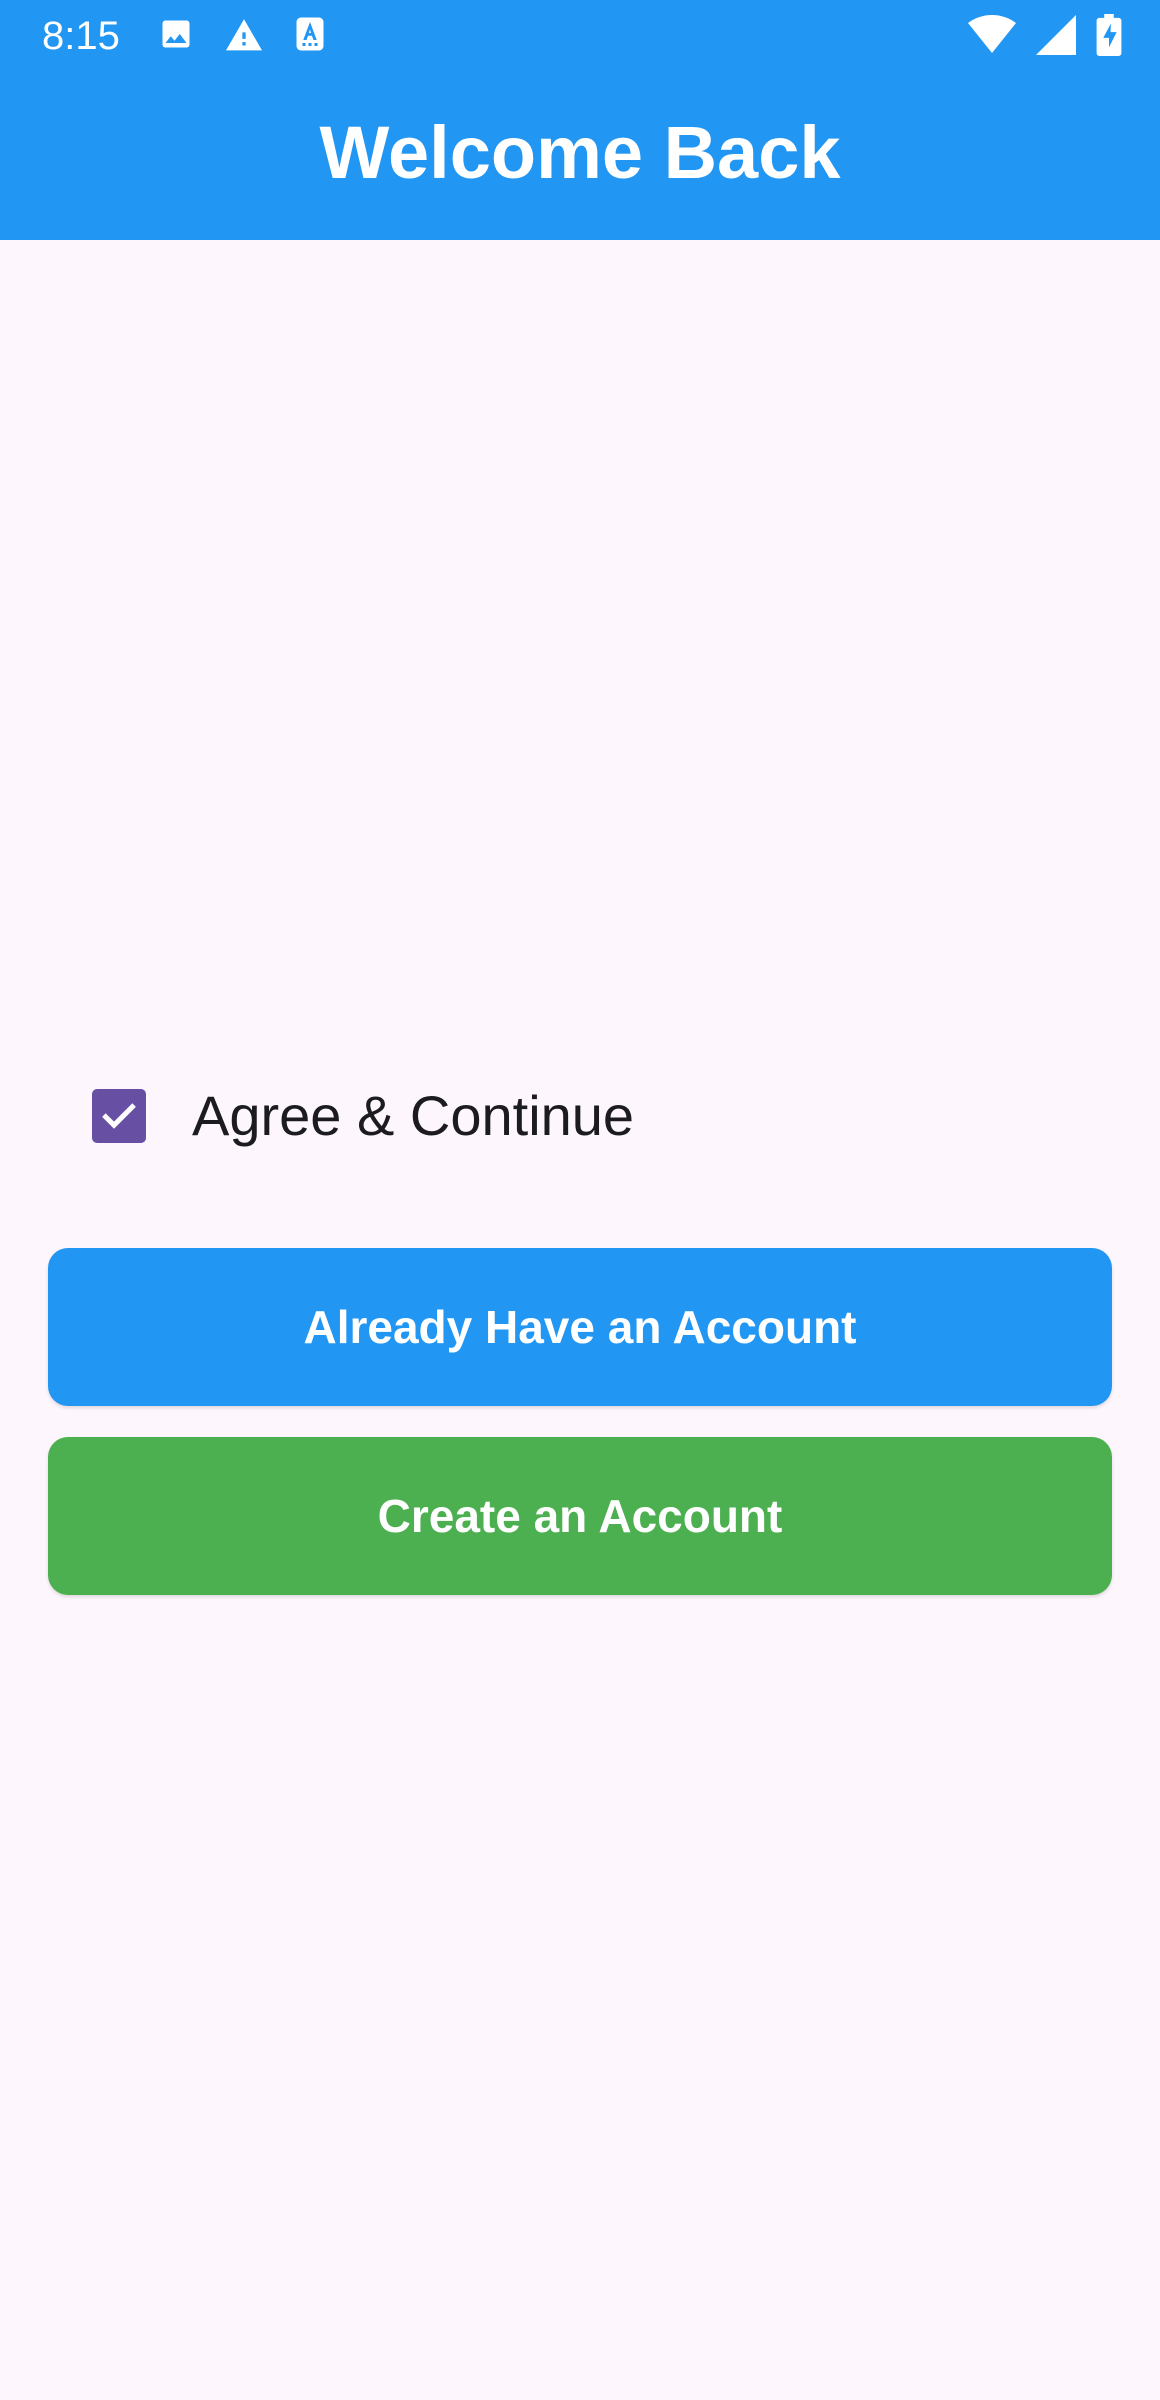 The height and width of the screenshot is (2400, 1160). I want to click on checkmark-icon, so click(119, 1116).